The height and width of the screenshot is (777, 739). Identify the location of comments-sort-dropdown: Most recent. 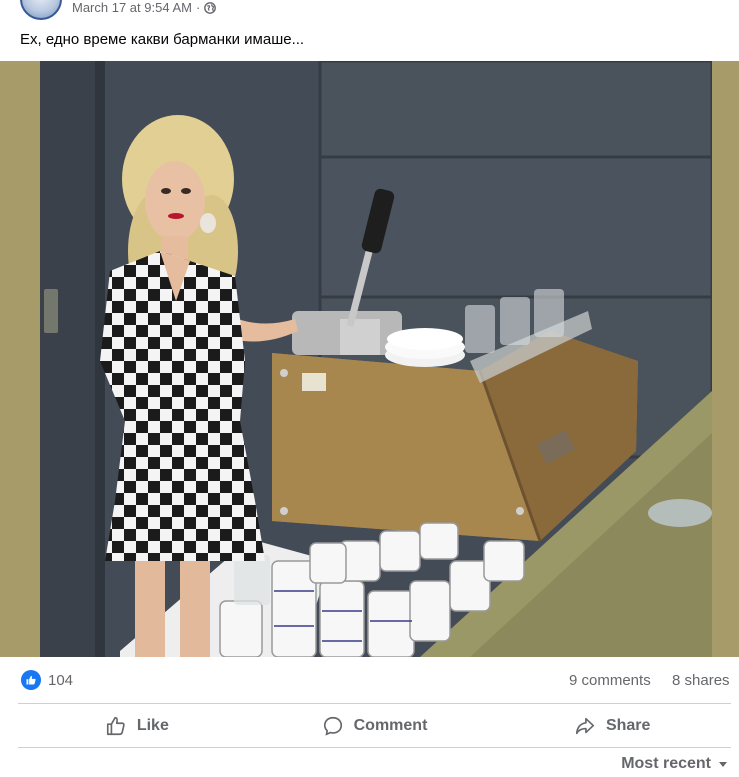
(675, 764).